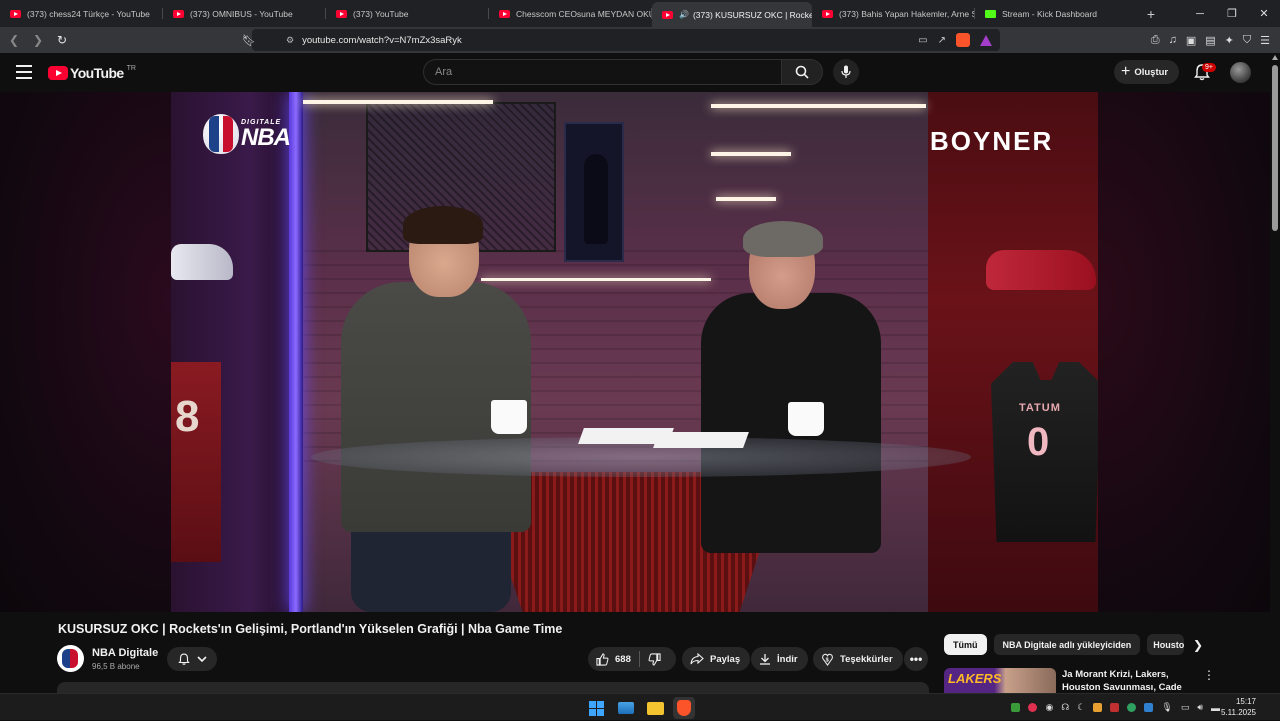 Image resolution: width=1280 pixels, height=721 pixels. I want to click on tab-title: (373) OMNIBUS - YouTube, so click(241, 13).